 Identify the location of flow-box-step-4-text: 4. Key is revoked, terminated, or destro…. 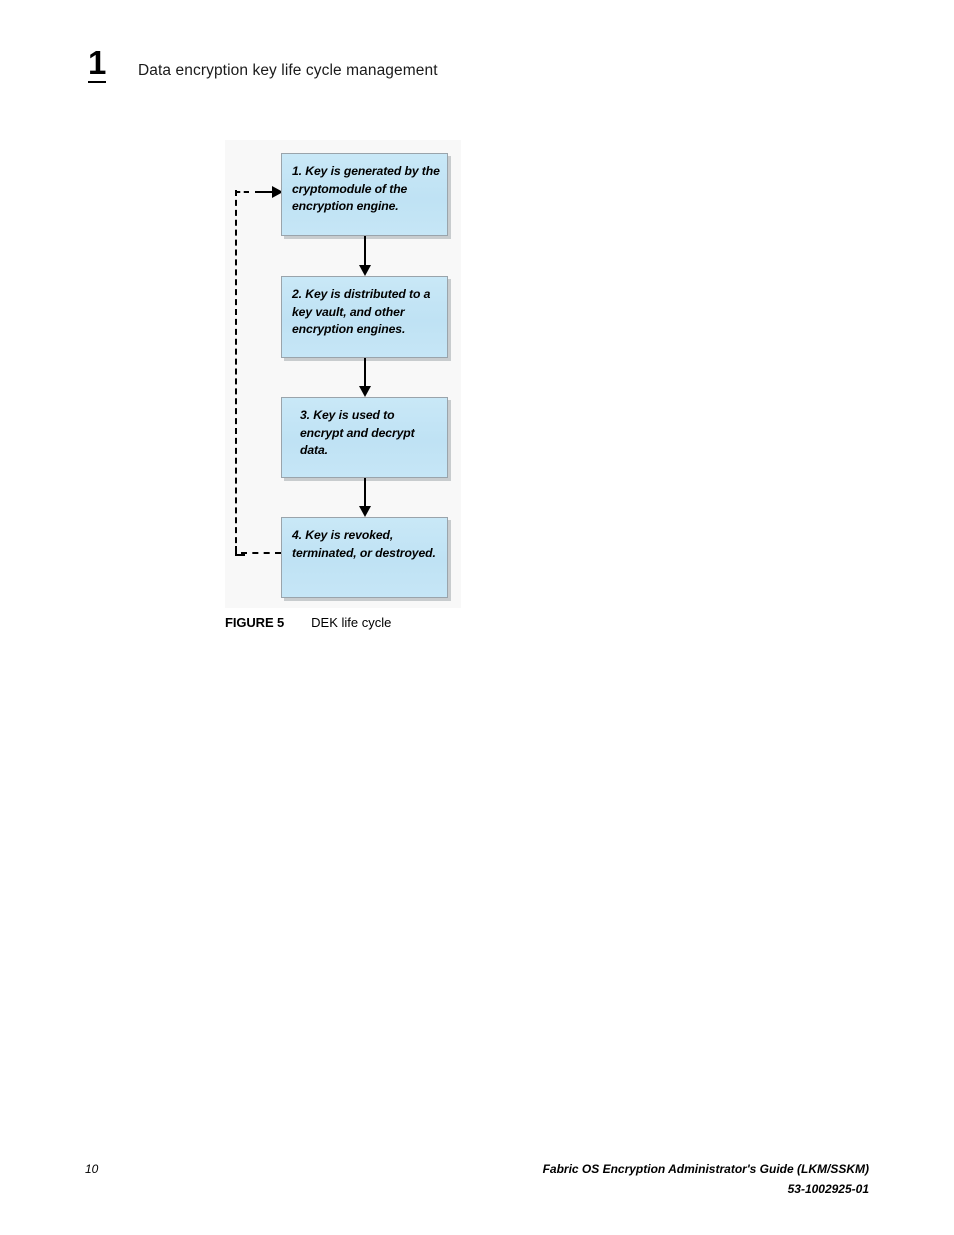
(364, 544).